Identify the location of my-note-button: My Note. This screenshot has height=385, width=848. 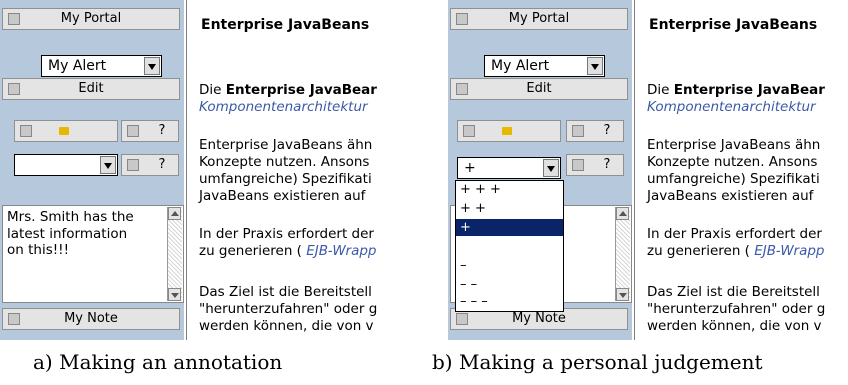
(91, 319).